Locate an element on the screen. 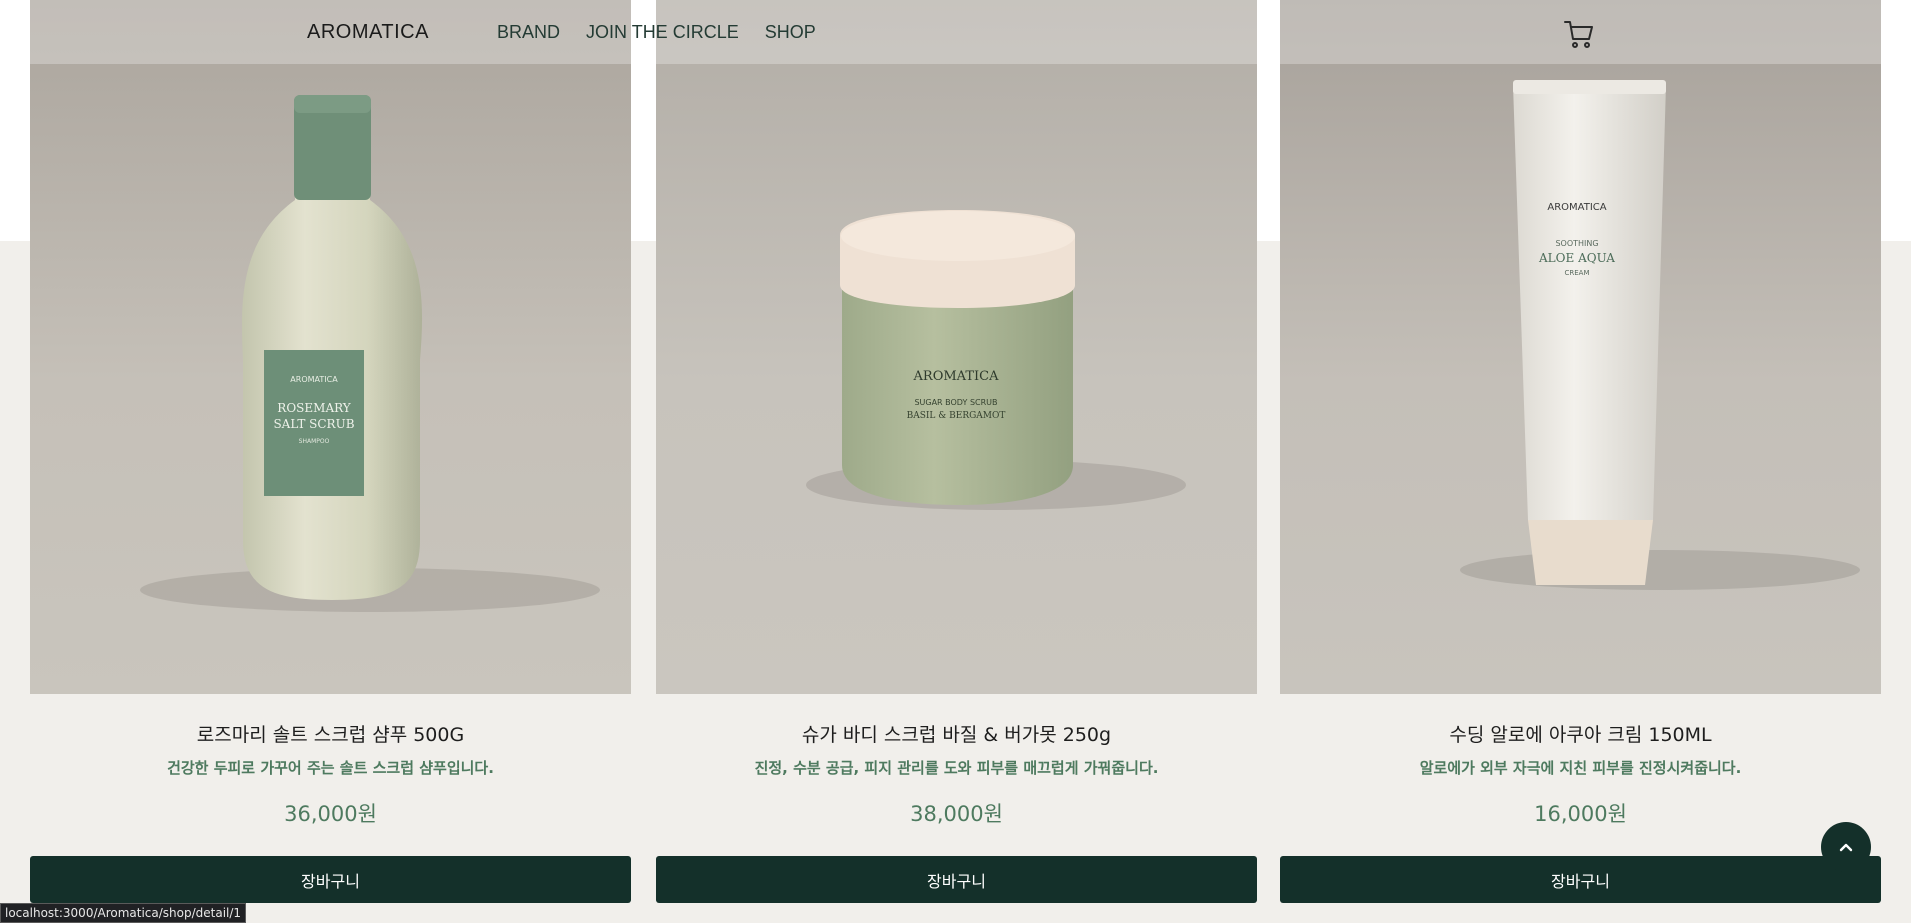 The height and width of the screenshot is (923, 1911). product-price: 16,000원 is located at coordinates (1580, 814).